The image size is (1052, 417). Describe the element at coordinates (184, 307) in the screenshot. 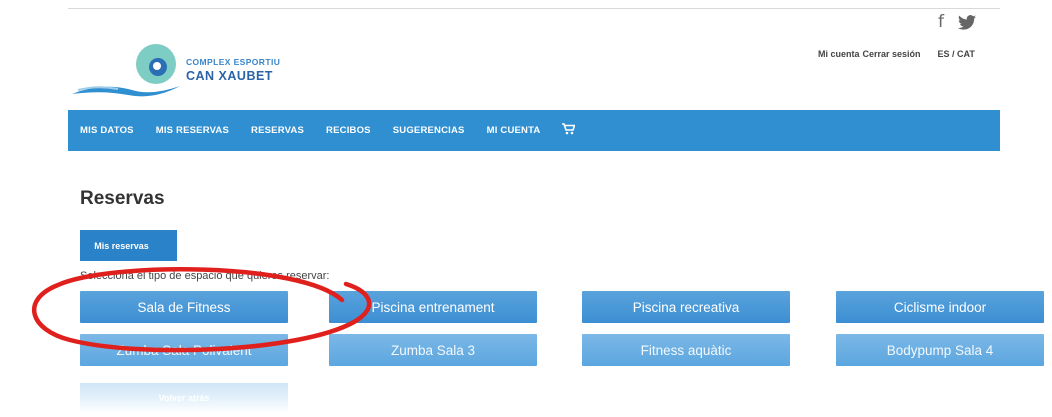

I see `option-sala-fitness: Sala de Fitness` at that location.